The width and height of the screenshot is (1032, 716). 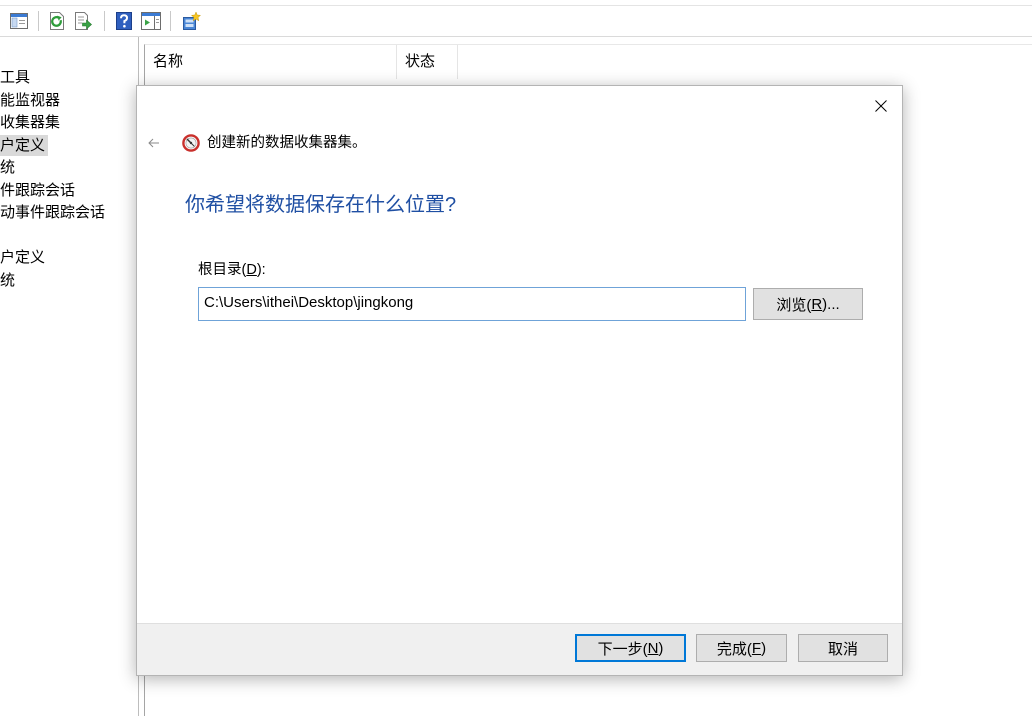 I want to click on next-label-text: 下一步(, so click(x=622, y=649).